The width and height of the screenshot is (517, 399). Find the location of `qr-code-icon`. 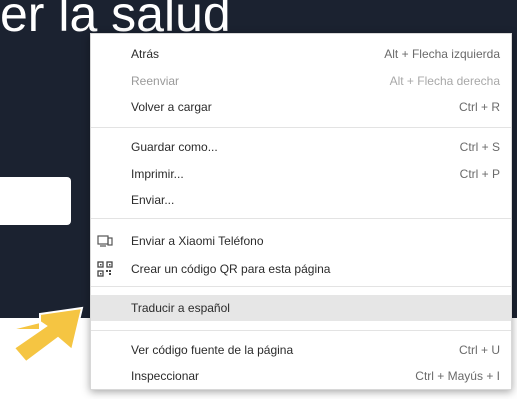

qr-code-icon is located at coordinates (105, 269).